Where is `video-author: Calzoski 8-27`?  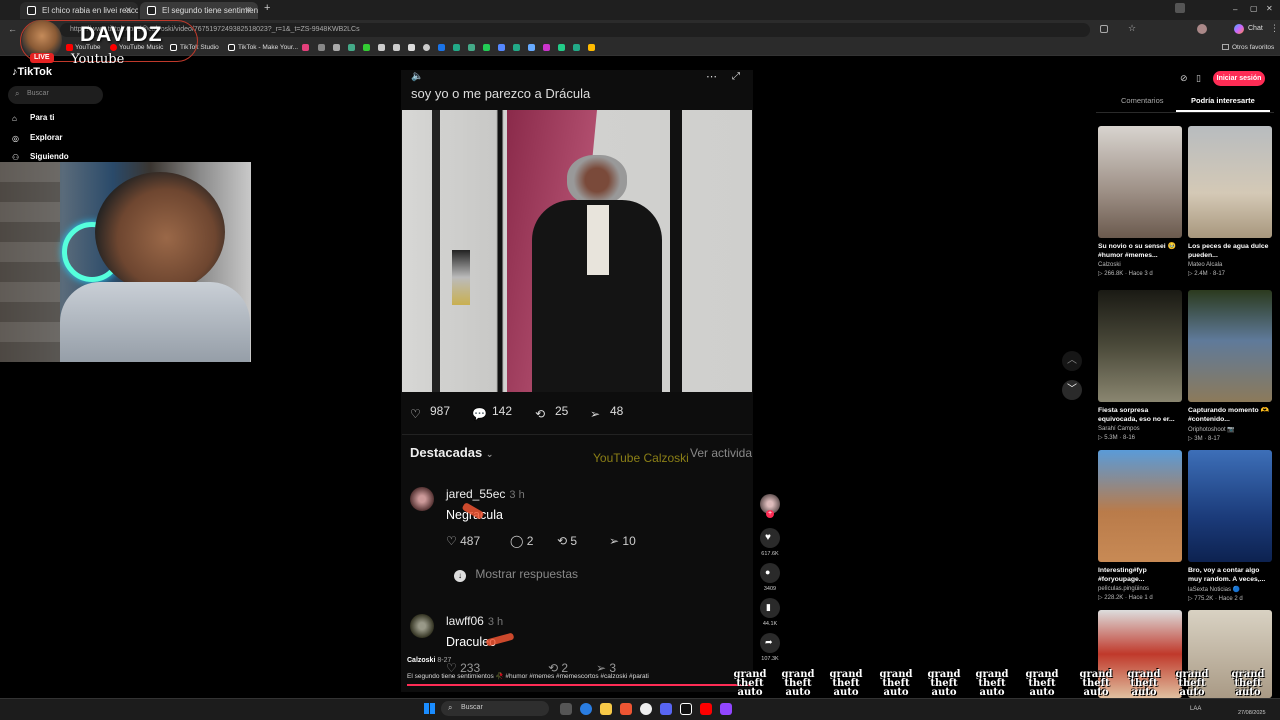 video-author: Calzoski 8-27 is located at coordinates (429, 660).